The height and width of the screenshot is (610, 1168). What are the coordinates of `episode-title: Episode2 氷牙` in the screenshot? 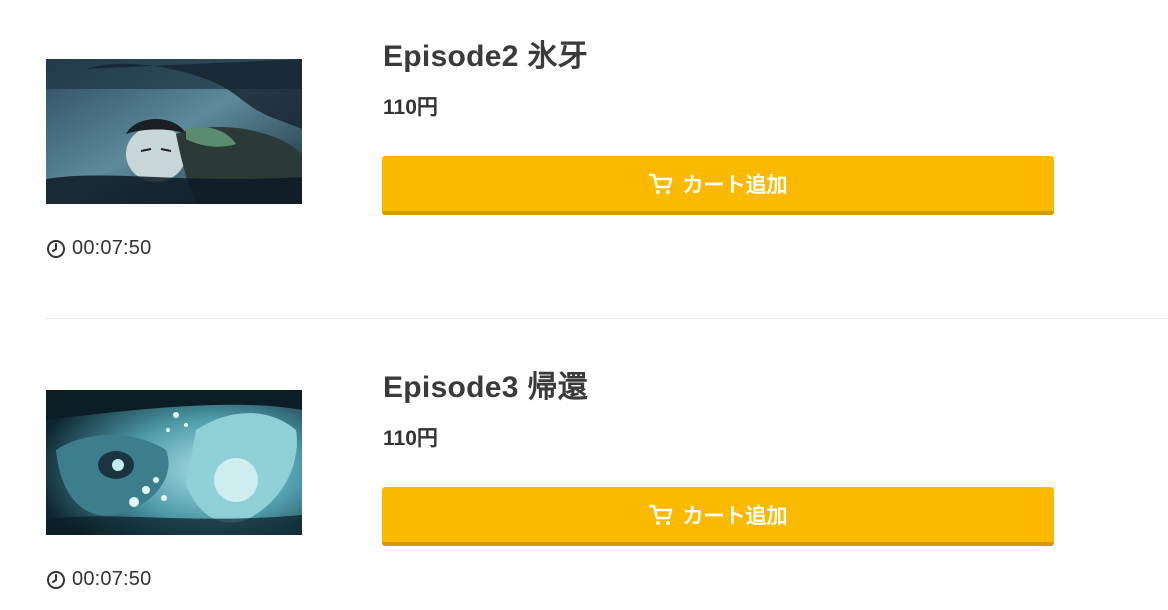 It's located at (486, 56).